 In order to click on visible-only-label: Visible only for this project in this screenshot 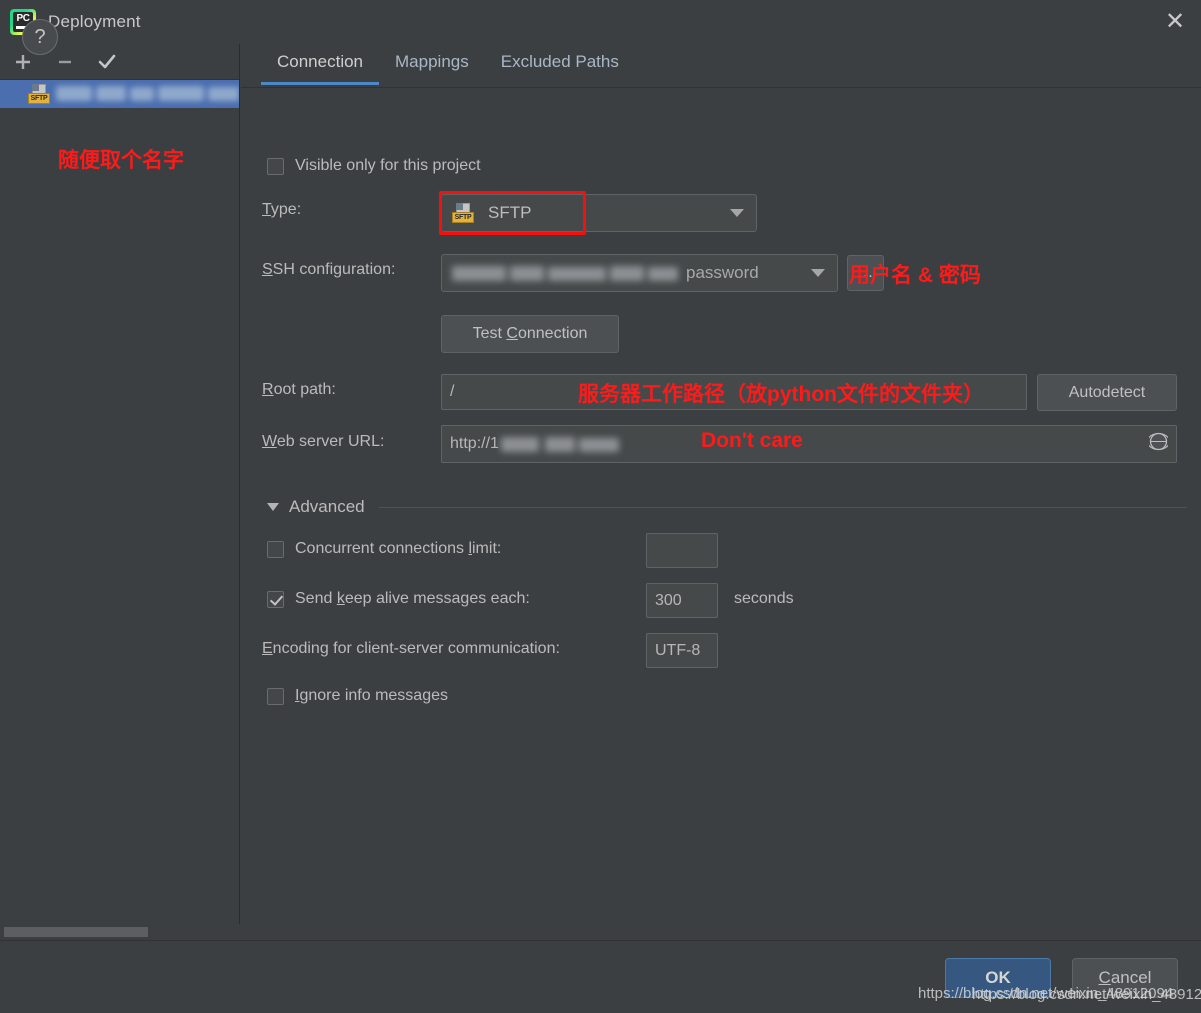, I will do `click(388, 165)`.